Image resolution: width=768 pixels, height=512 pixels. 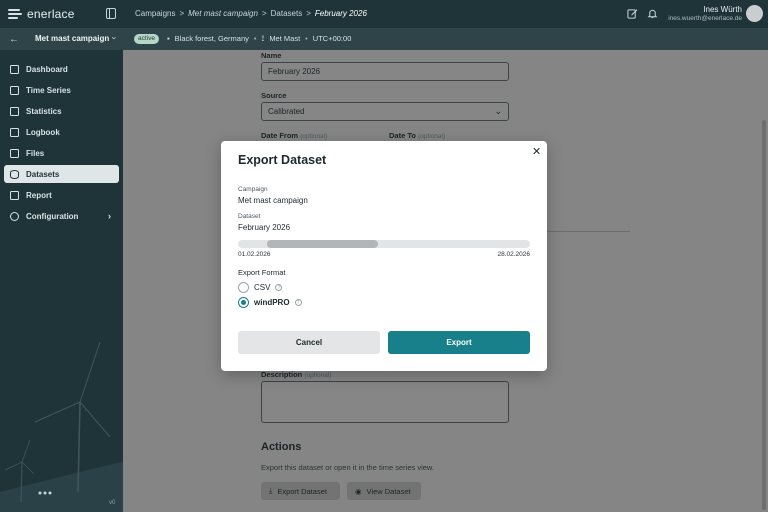 I want to click on breadcrumb-datasets: Datasets, so click(x=287, y=13).